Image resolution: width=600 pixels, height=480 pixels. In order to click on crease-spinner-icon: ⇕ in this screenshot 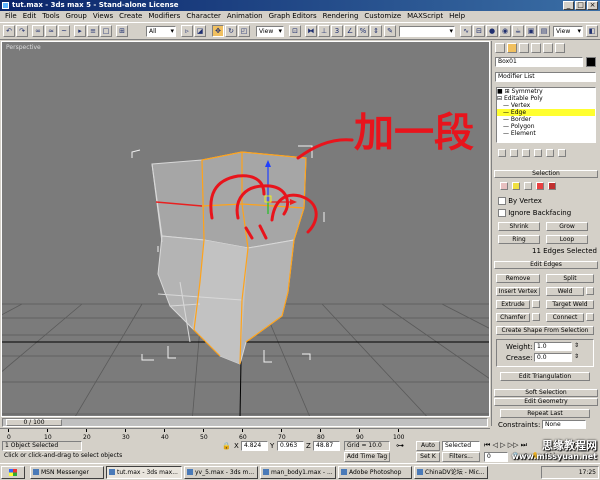, I will do `click(576, 356)`.